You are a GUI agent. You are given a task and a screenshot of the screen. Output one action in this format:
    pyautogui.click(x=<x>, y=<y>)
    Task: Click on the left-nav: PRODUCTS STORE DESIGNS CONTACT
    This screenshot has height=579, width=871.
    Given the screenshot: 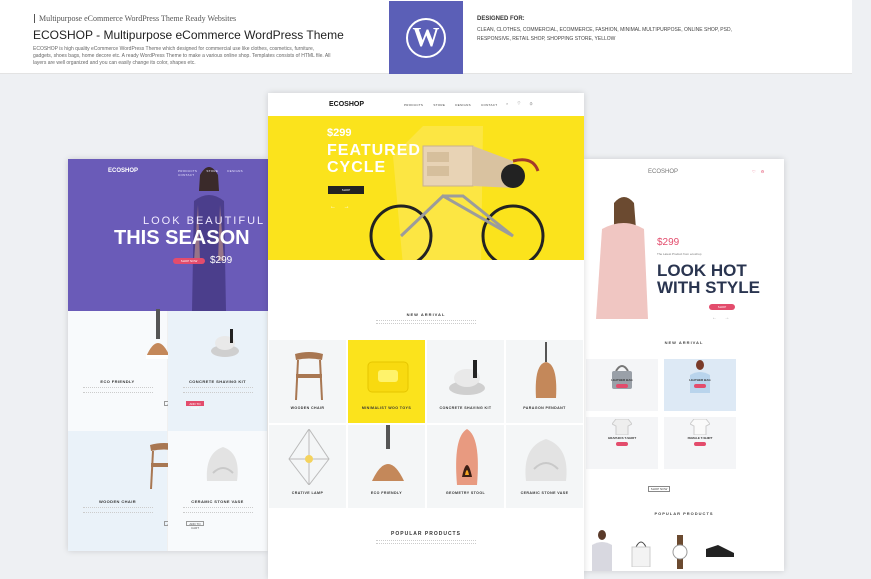 What is the action you would take?
    pyautogui.click(x=223, y=173)
    